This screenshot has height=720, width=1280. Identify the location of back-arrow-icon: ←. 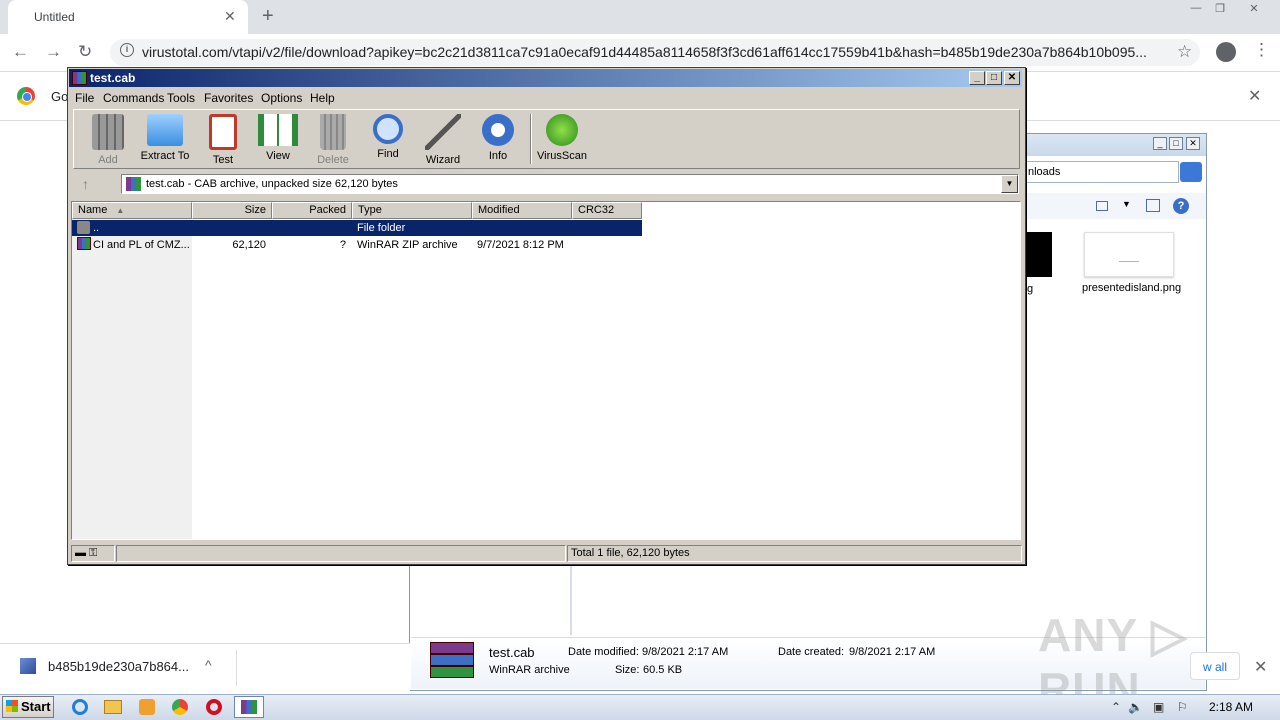
(20, 52).